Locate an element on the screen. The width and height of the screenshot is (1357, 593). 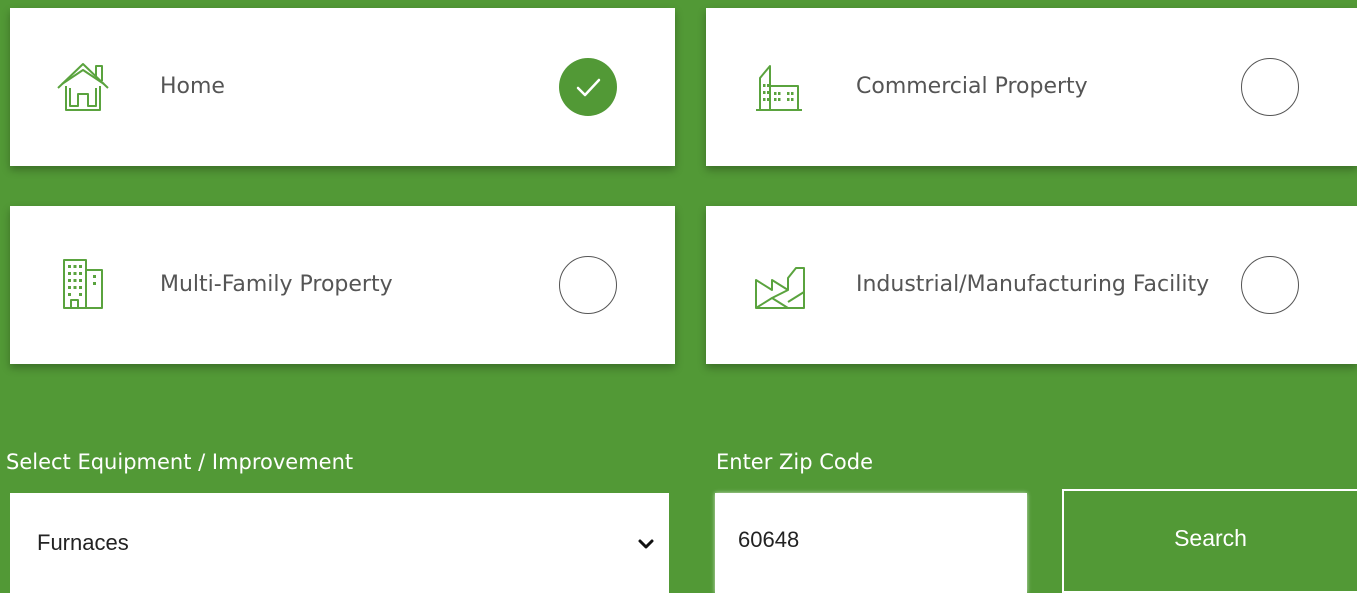
property-card-label: Commercial Property is located at coordinates (972, 86).